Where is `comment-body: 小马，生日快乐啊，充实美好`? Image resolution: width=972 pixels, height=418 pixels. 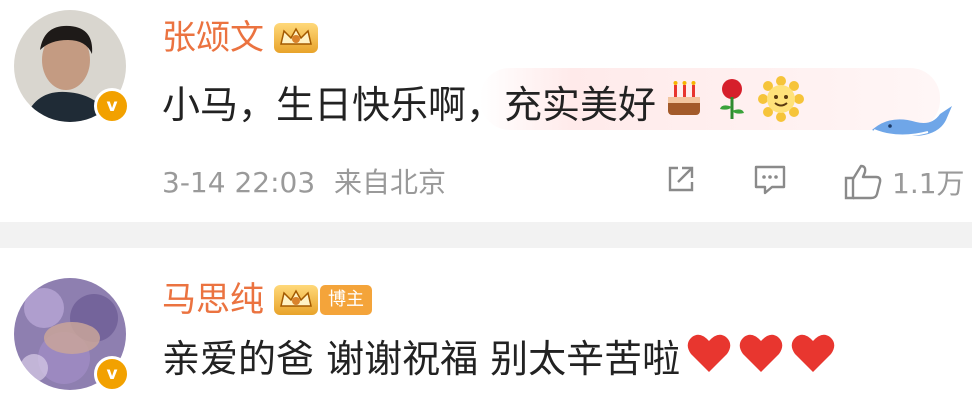
comment-body: 小马，生日快乐啊，充实美好 is located at coordinates (409, 105).